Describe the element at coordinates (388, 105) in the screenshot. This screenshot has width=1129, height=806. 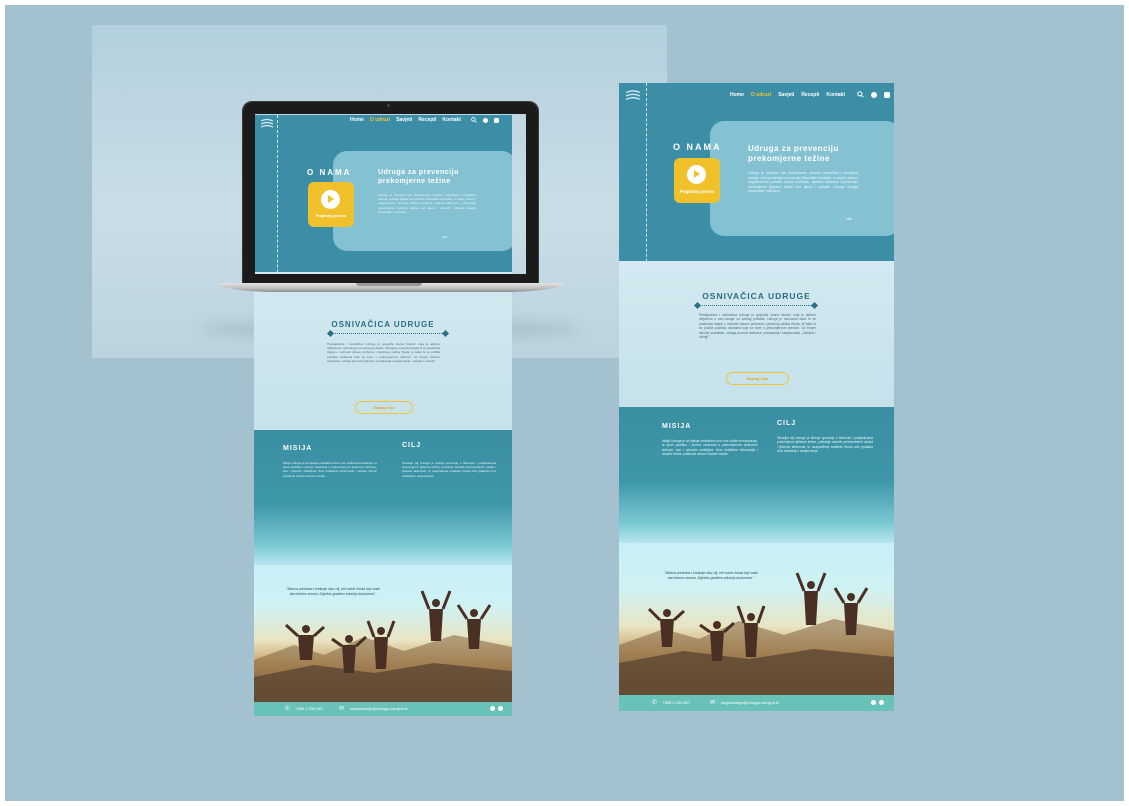
I see `laptop-camera` at that location.